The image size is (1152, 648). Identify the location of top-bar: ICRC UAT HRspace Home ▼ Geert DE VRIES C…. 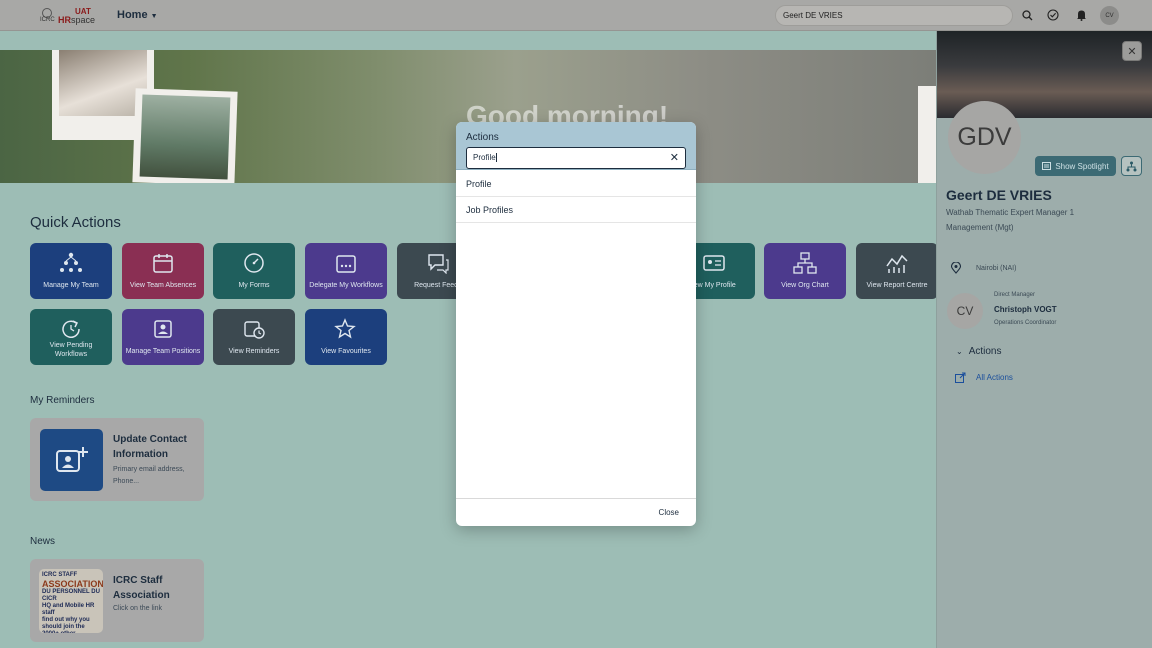
(576, 15).